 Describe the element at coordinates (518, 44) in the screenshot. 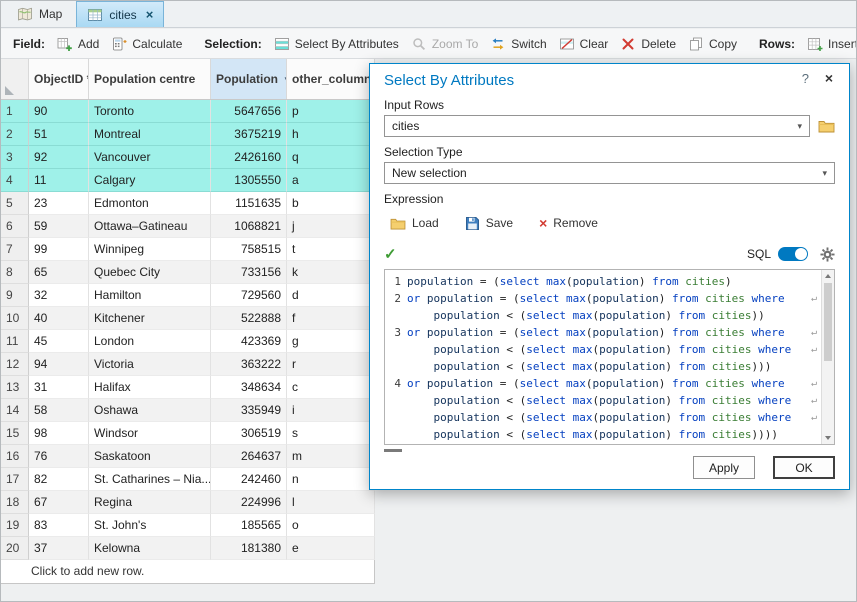

I see `switch-selection-button: Switch` at that location.